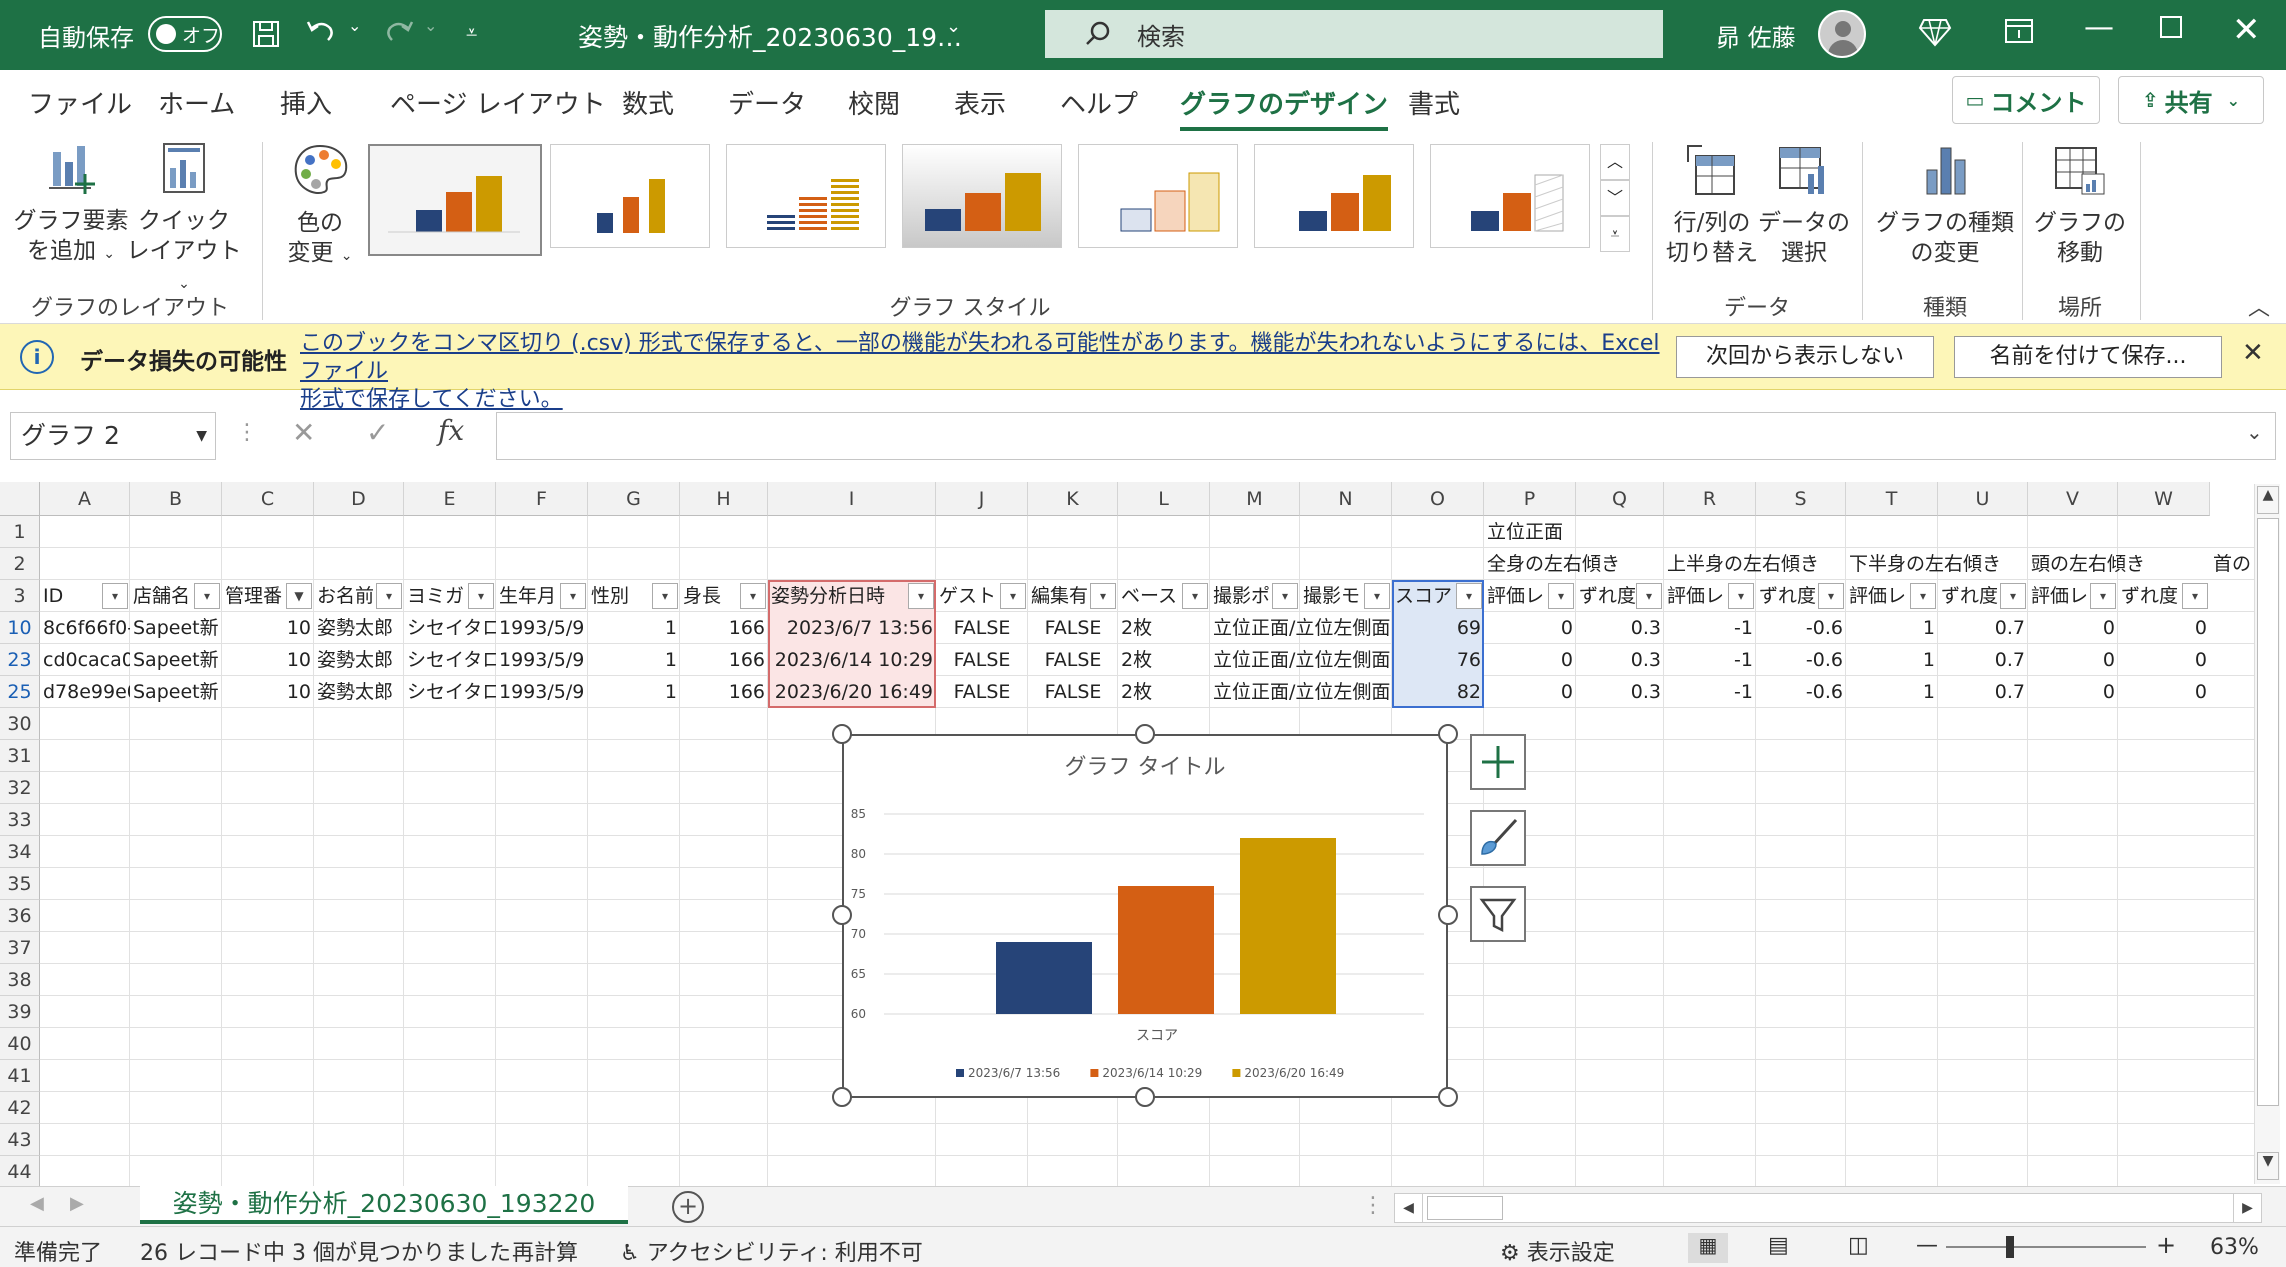 The height and width of the screenshot is (1267, 2286). Describe the element at coordinates (648, 102) in the screenshot. I see `tab-formulas: 数式` at that location.